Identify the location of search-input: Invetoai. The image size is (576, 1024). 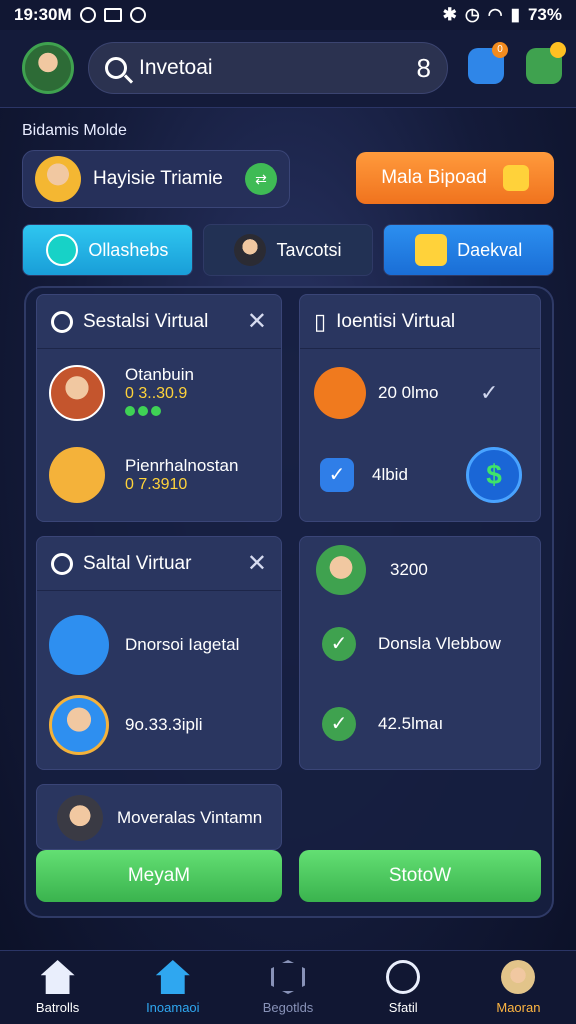
(278, 68).